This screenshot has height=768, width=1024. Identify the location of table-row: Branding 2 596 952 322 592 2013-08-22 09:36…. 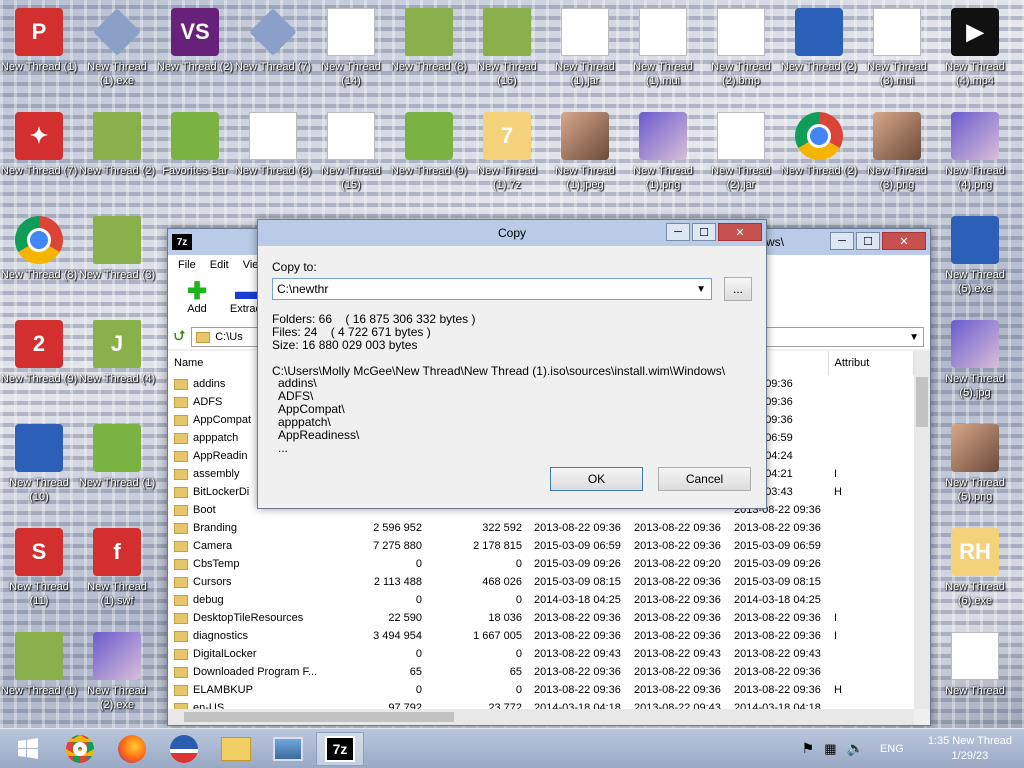
(541, 528).